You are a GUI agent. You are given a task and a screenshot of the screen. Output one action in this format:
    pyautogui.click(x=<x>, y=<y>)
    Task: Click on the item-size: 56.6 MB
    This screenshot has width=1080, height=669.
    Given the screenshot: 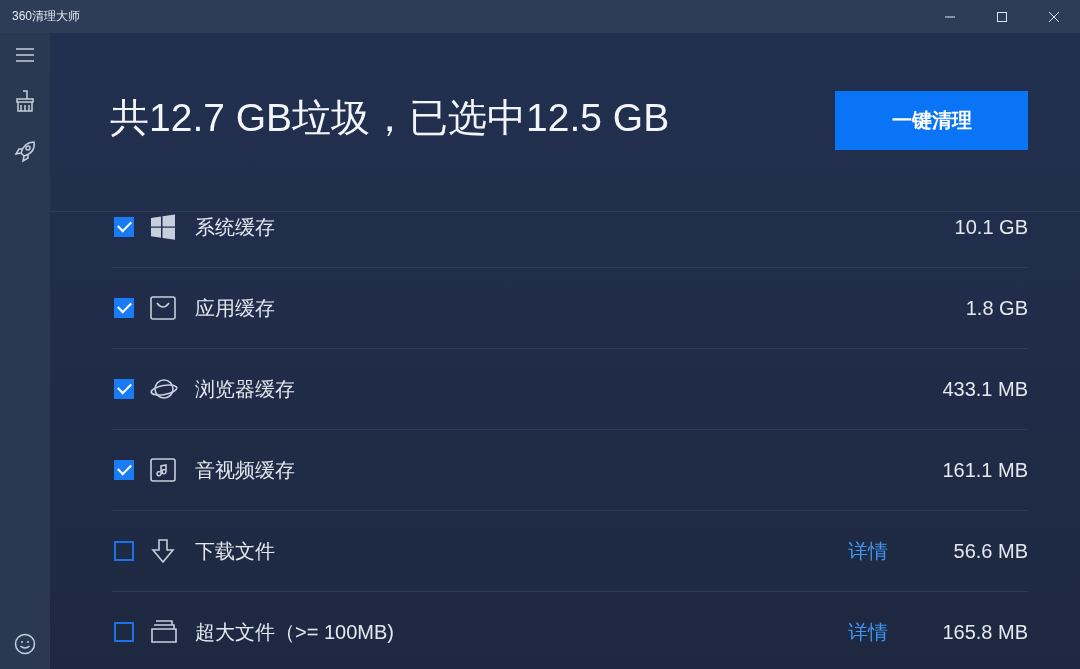 What is the action you would take?
    pyautogui.click(x=990, y=551)
    